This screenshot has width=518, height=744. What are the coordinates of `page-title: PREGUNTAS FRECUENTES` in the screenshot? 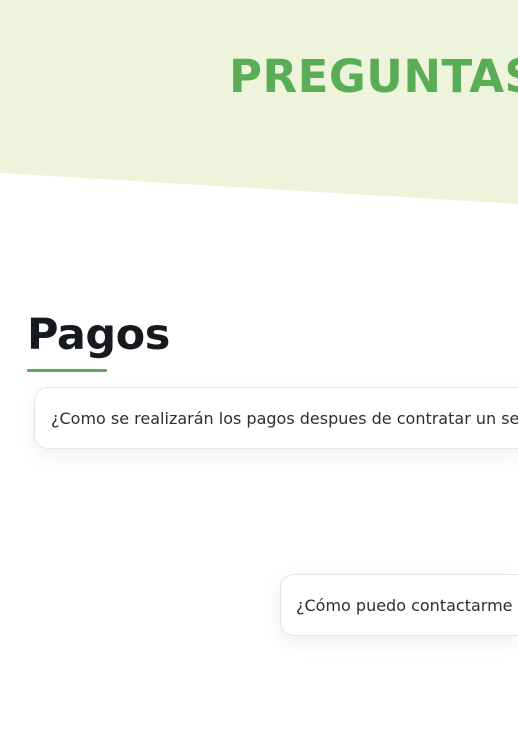 It's located at (373, 76).